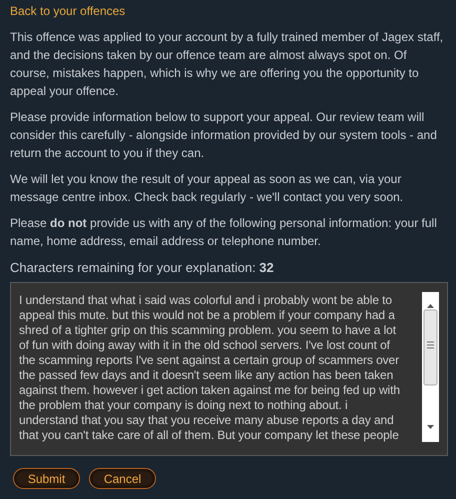 This screenshot has width=456, height=499. What do you see at coordinates (207, 188) in the screenshot?
I see `info-paragraph: We will let you know the result of your appeal as soon as we can, via your message centre inbox. Check back regularly - we'll contact you very soon.` at bounding box center [207, 188].